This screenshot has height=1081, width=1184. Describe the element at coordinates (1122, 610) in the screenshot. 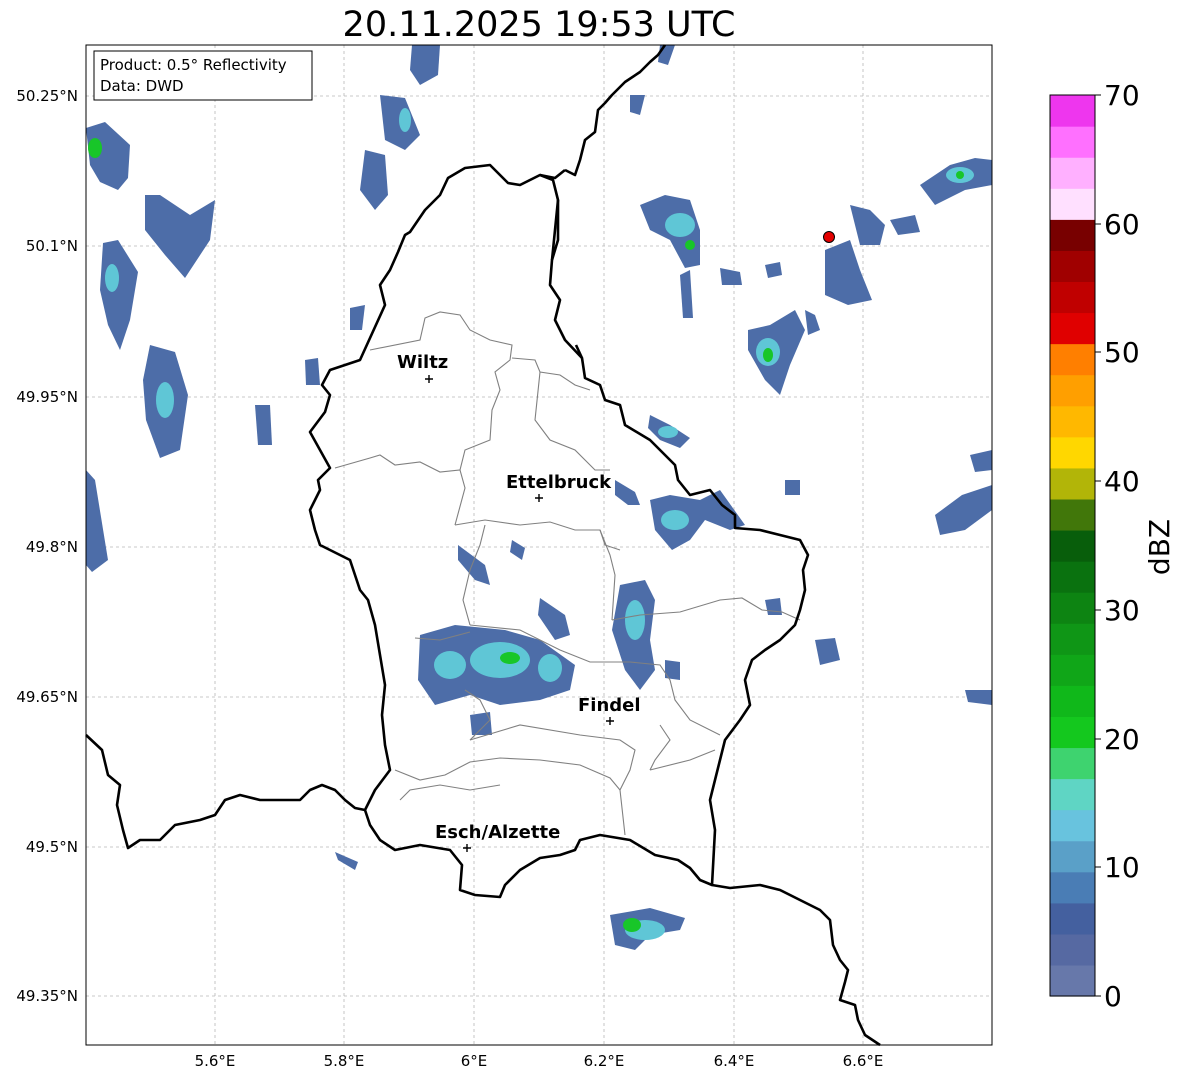

I see `colorbar-tick-label: 30` at that location.